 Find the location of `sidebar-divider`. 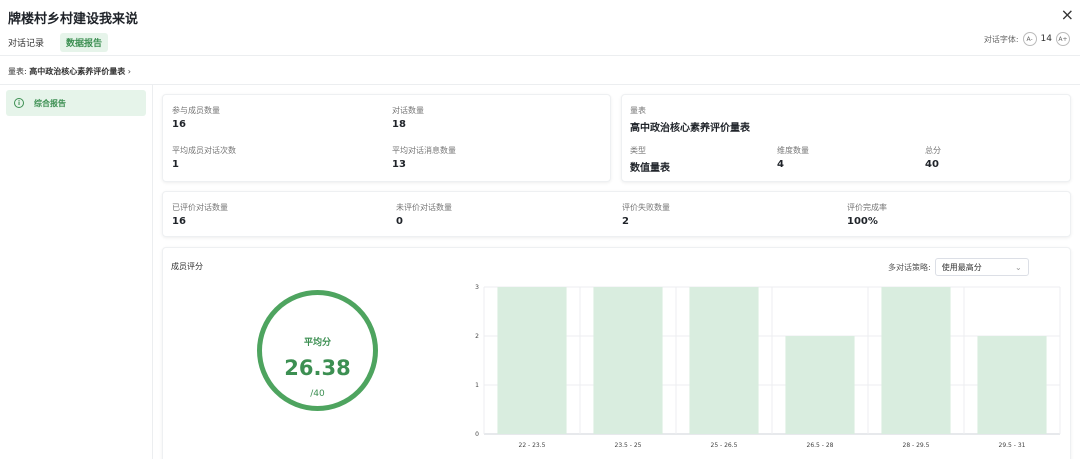

sidebar-divider is located at coordinates (152, 272).